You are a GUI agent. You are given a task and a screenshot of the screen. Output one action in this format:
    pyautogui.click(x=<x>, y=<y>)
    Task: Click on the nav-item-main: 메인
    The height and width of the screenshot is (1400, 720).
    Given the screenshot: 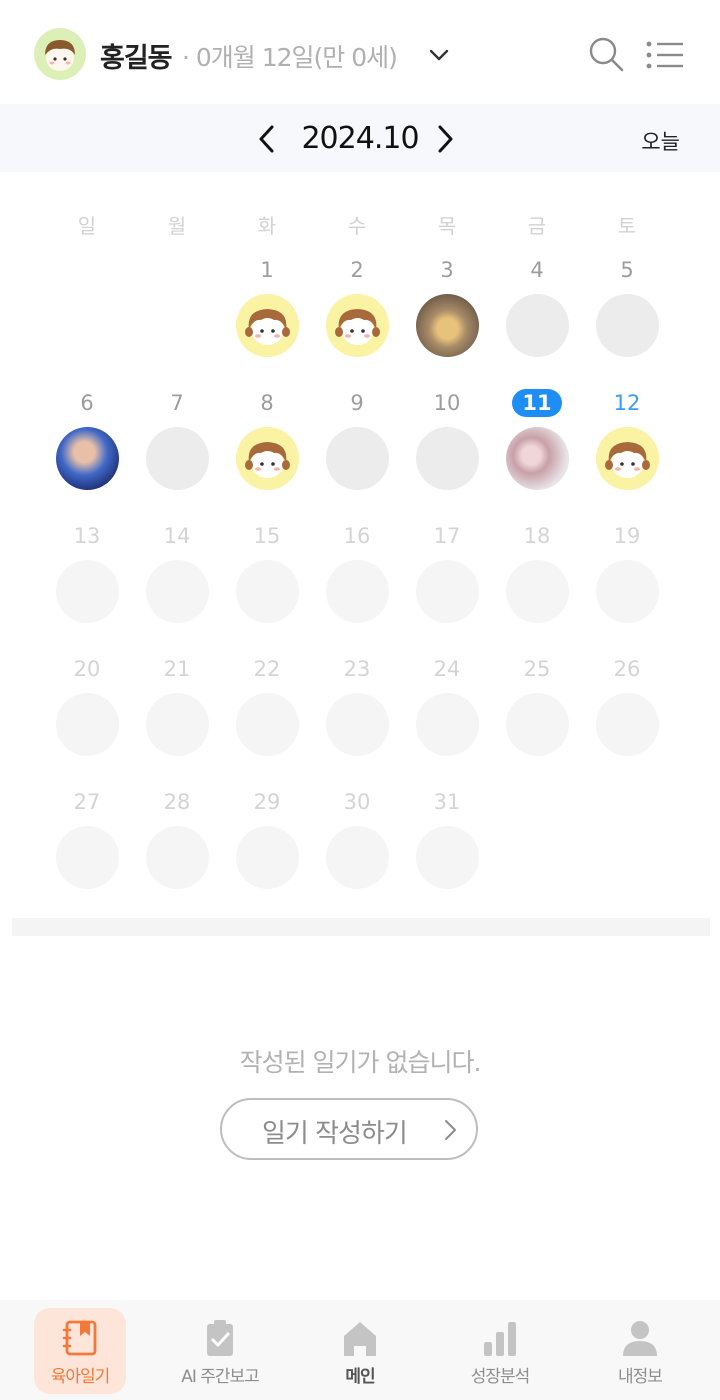 What is the action you would take?
    pyautogui.click(x=360, y=1351)
    